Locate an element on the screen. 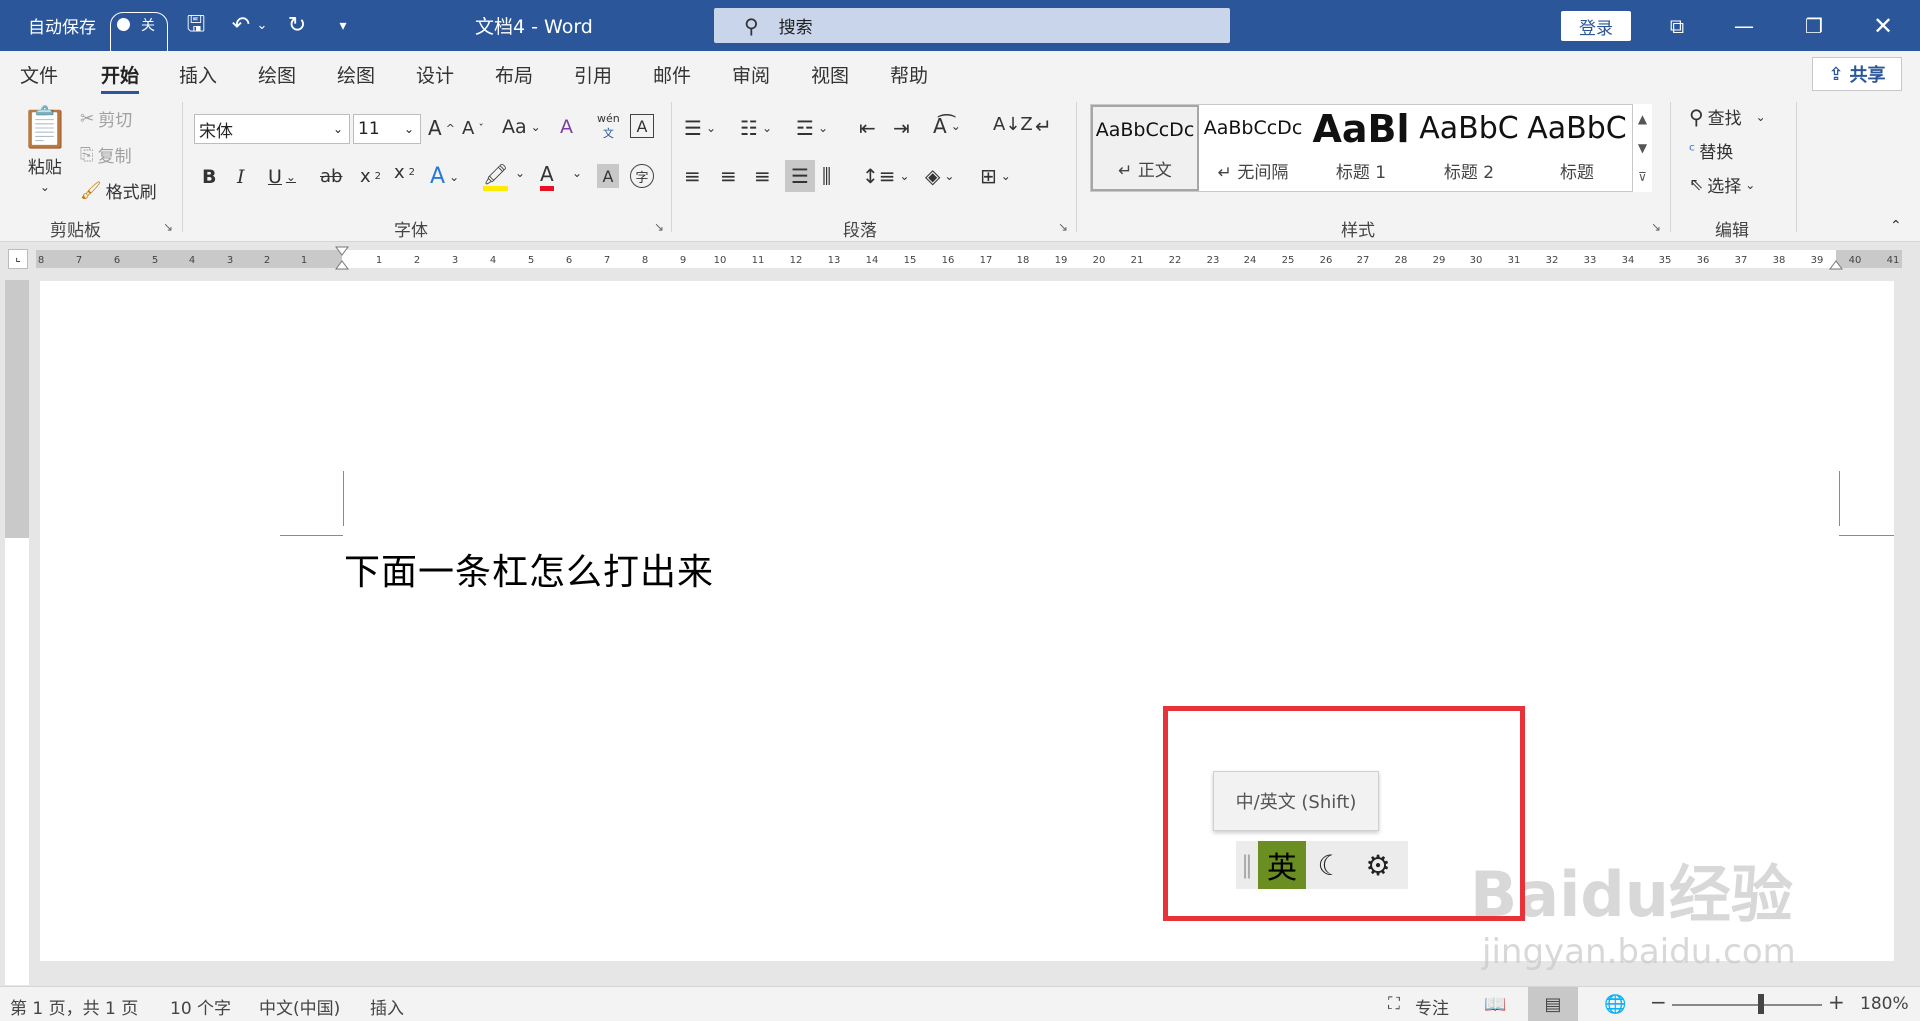  undo-icon: ↶ is located at coordinates (241, 25).